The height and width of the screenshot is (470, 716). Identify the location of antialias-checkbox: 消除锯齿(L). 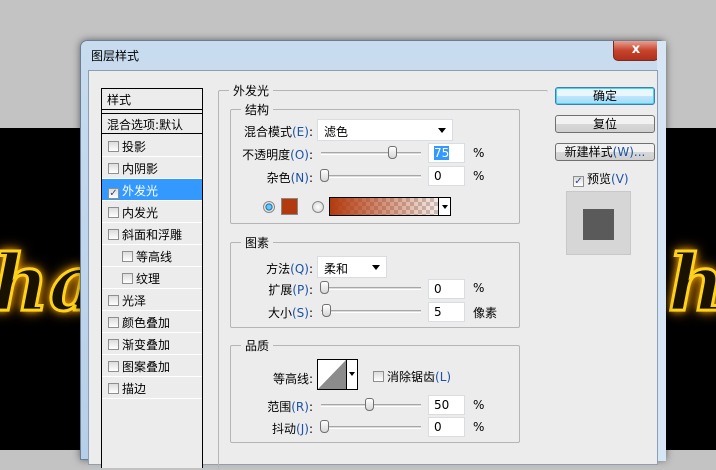
(412, 376).